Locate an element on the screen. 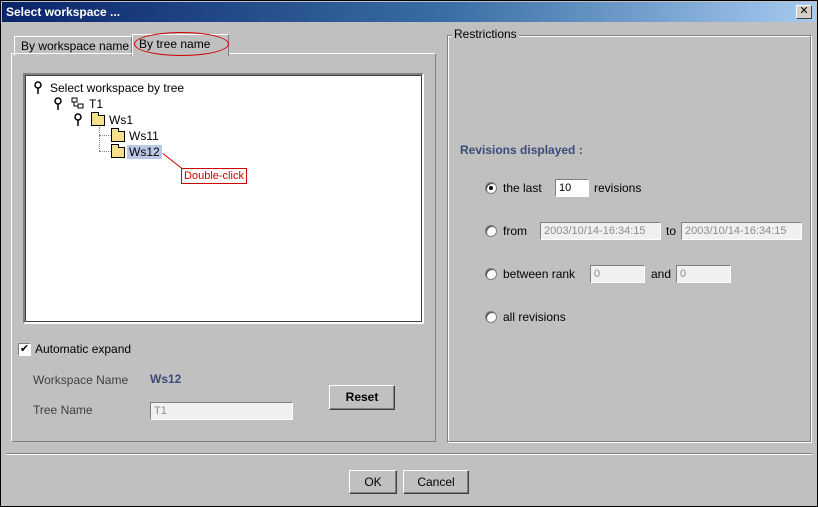  root-pin-icon is located at coordinates (38, 87).